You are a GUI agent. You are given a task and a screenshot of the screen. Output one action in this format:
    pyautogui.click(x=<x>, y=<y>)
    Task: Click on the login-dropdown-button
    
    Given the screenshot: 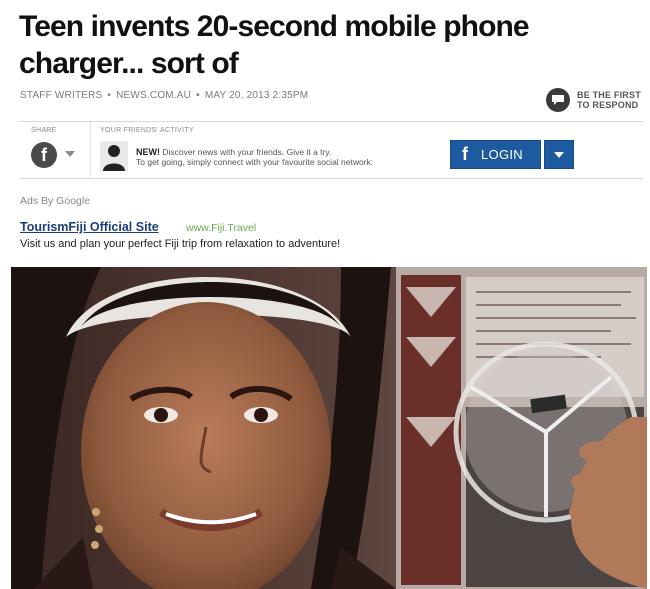 What is the action you would take?
    pyautogui.click(x=559, y=154)
    